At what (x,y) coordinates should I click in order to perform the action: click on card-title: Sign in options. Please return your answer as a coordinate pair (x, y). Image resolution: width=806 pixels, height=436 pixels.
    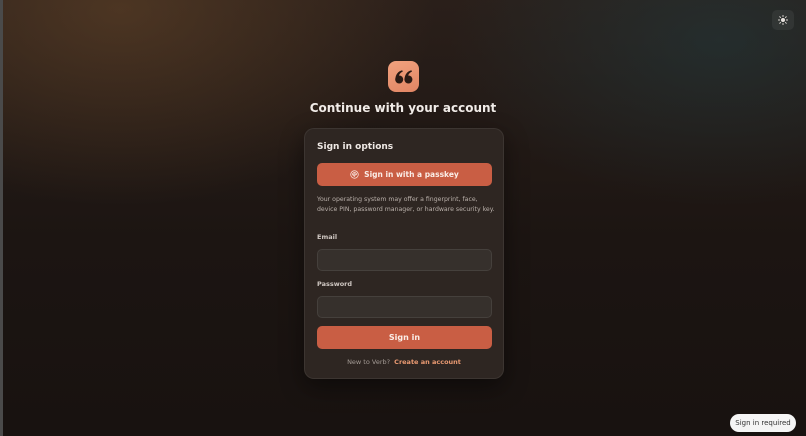
    Looking at the image, I should click on (355, 147).